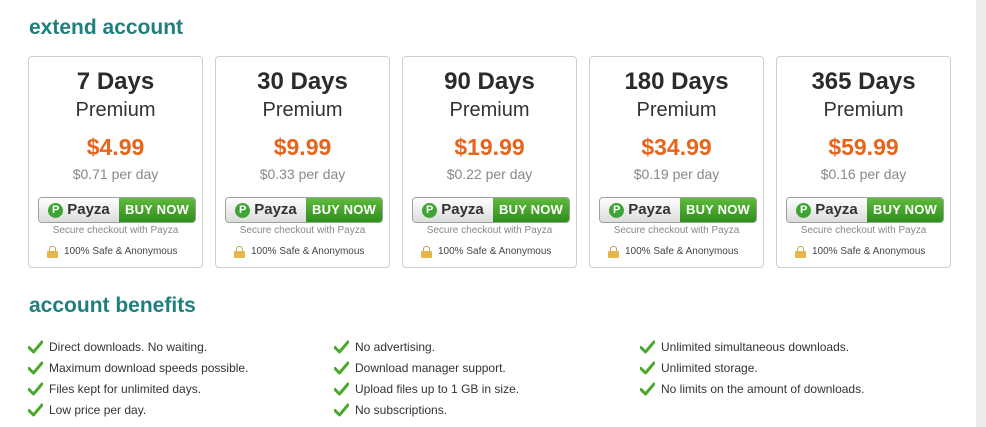 This screenshot has height=427, width=986. Describe the element at coordinates (863, 147) in the screenshot. I see `plan-price: $59.99` at that location.